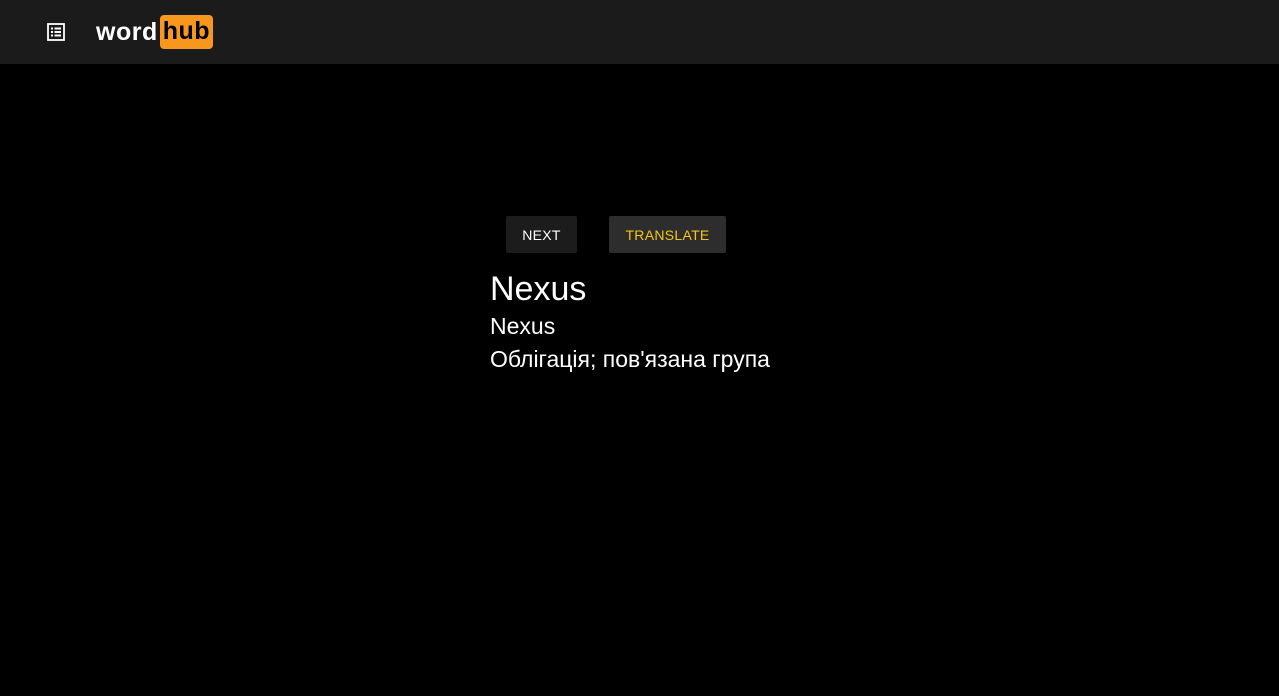 Image resolution: width=1279 pixels, height=696 pixels. I want to click on translate-button: TRANSLATE, so click(667, 234).